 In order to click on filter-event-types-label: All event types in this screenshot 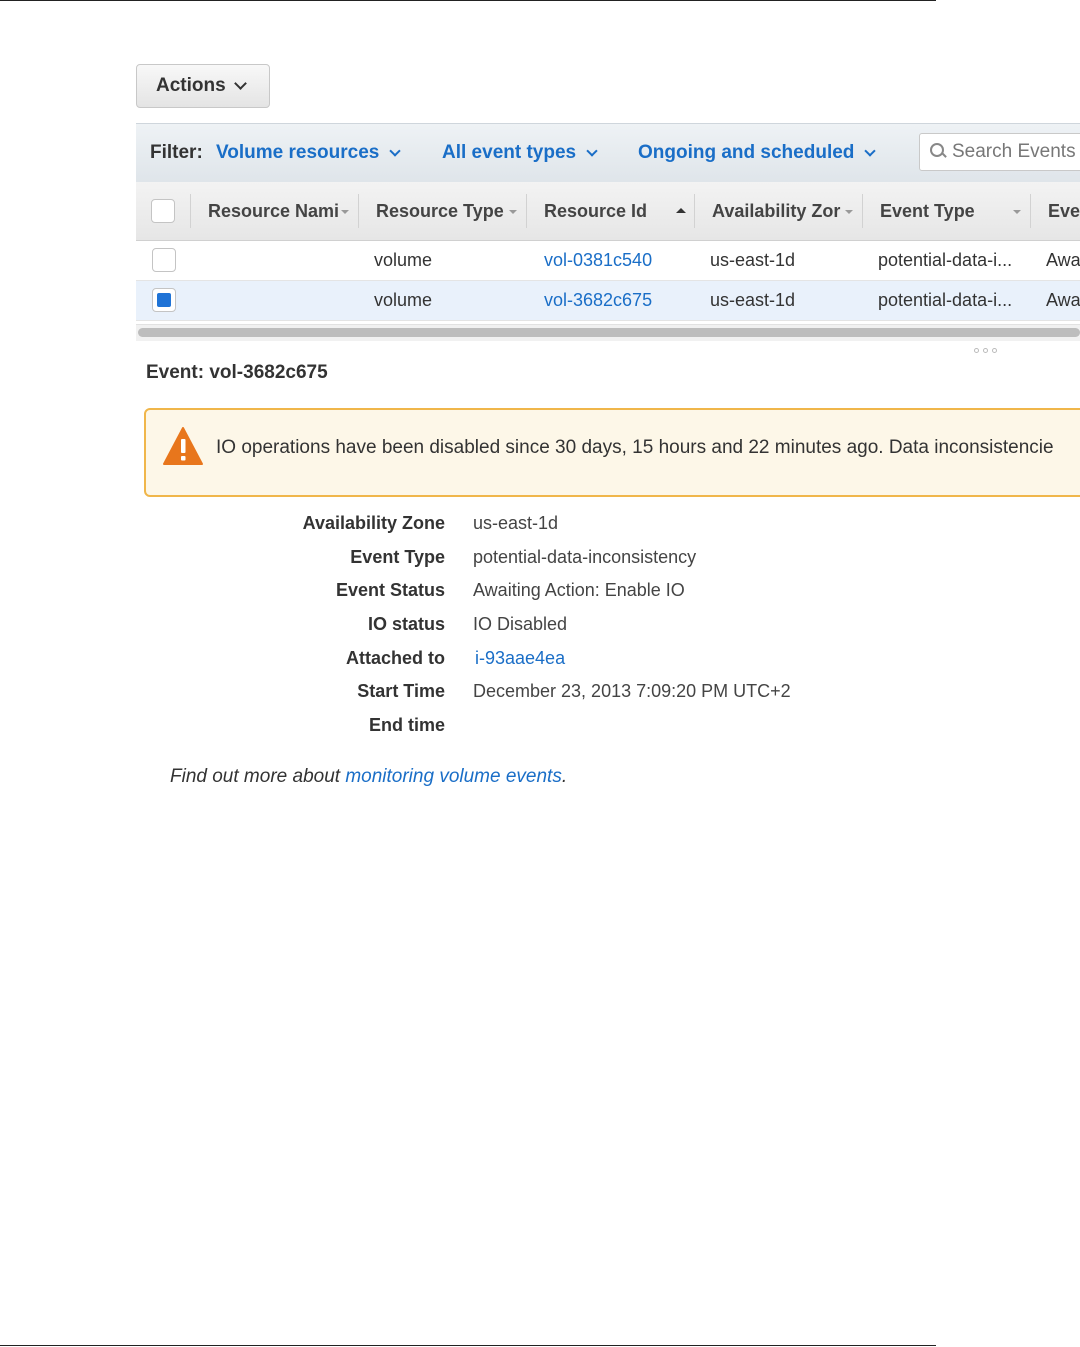, I will do `click(509, 152)`.